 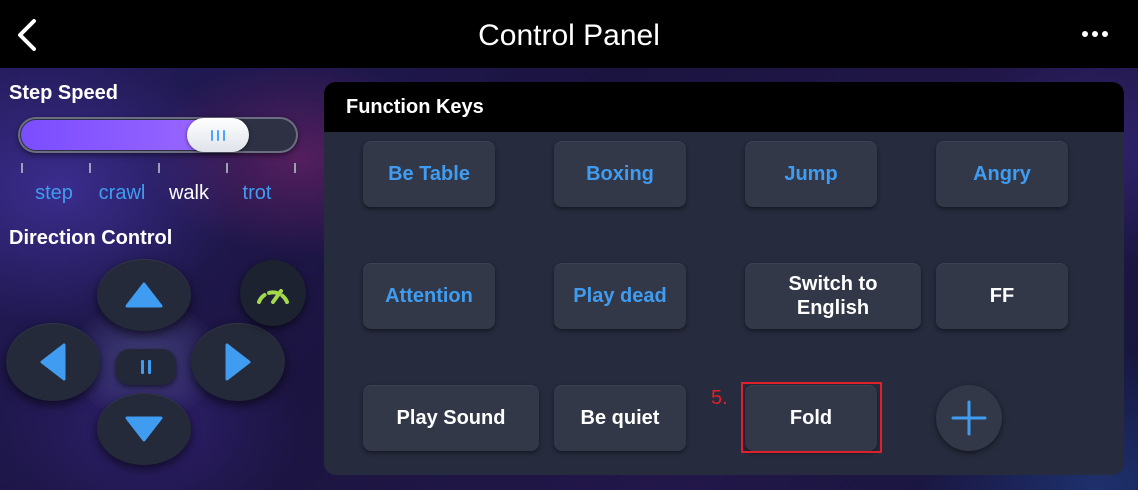 What do you see at coordinates (429, 296) in the screenshot?
I see `function-key-attention: Attention` at bounding box center [429, 296].